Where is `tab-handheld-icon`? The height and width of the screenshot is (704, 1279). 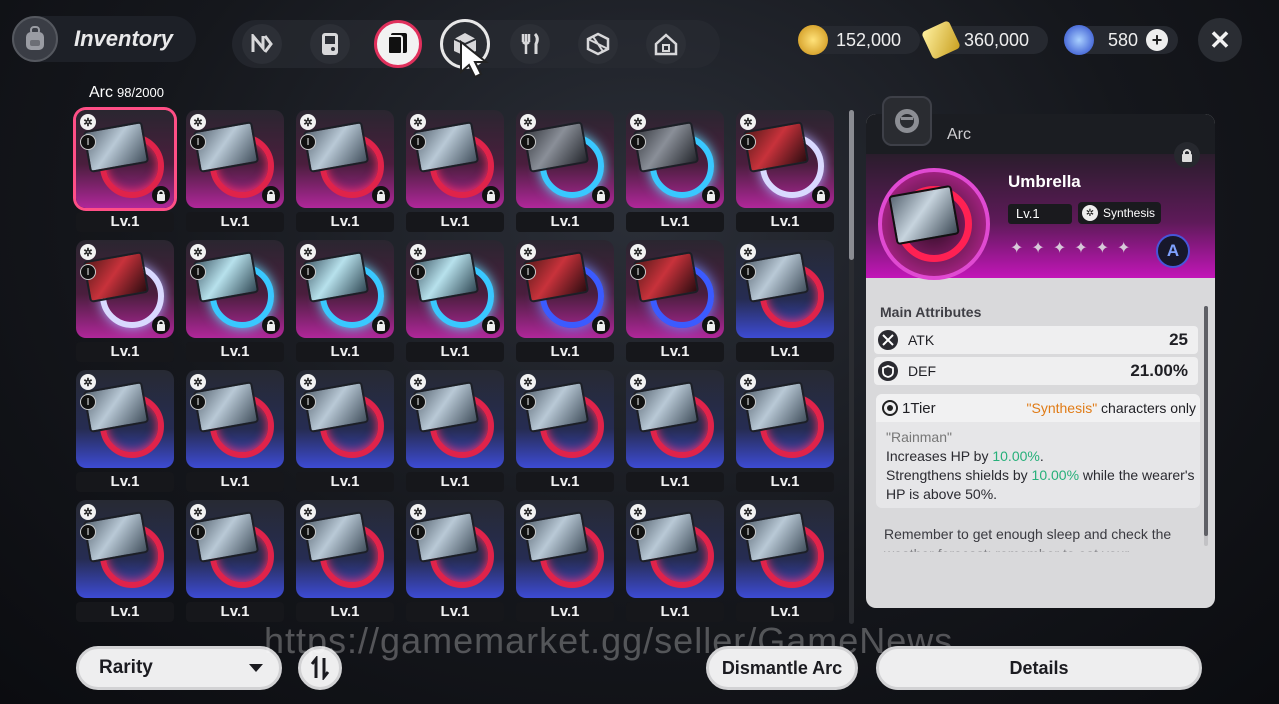 tab-handheld-icon is located at coordinates (330, 44).